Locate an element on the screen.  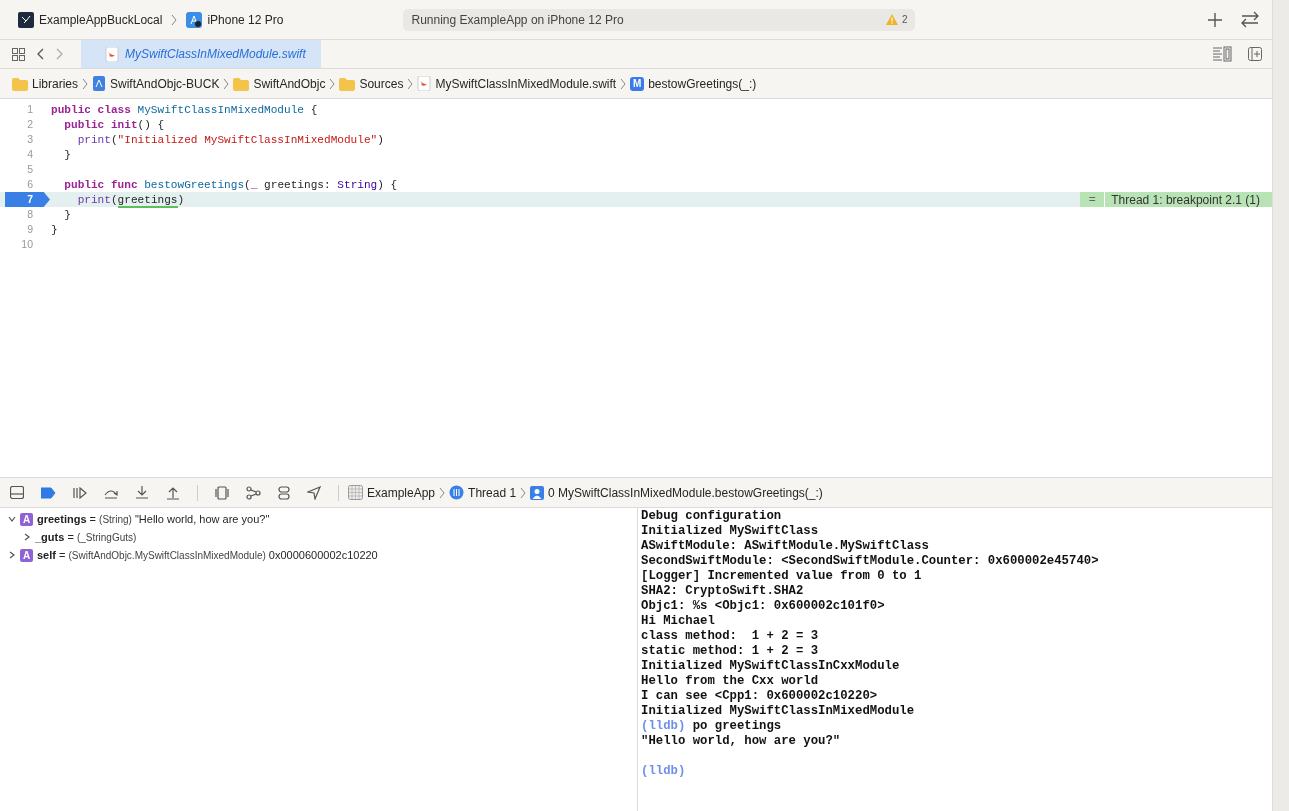
panel-toggle-icon is located at coordinates (17, 492).